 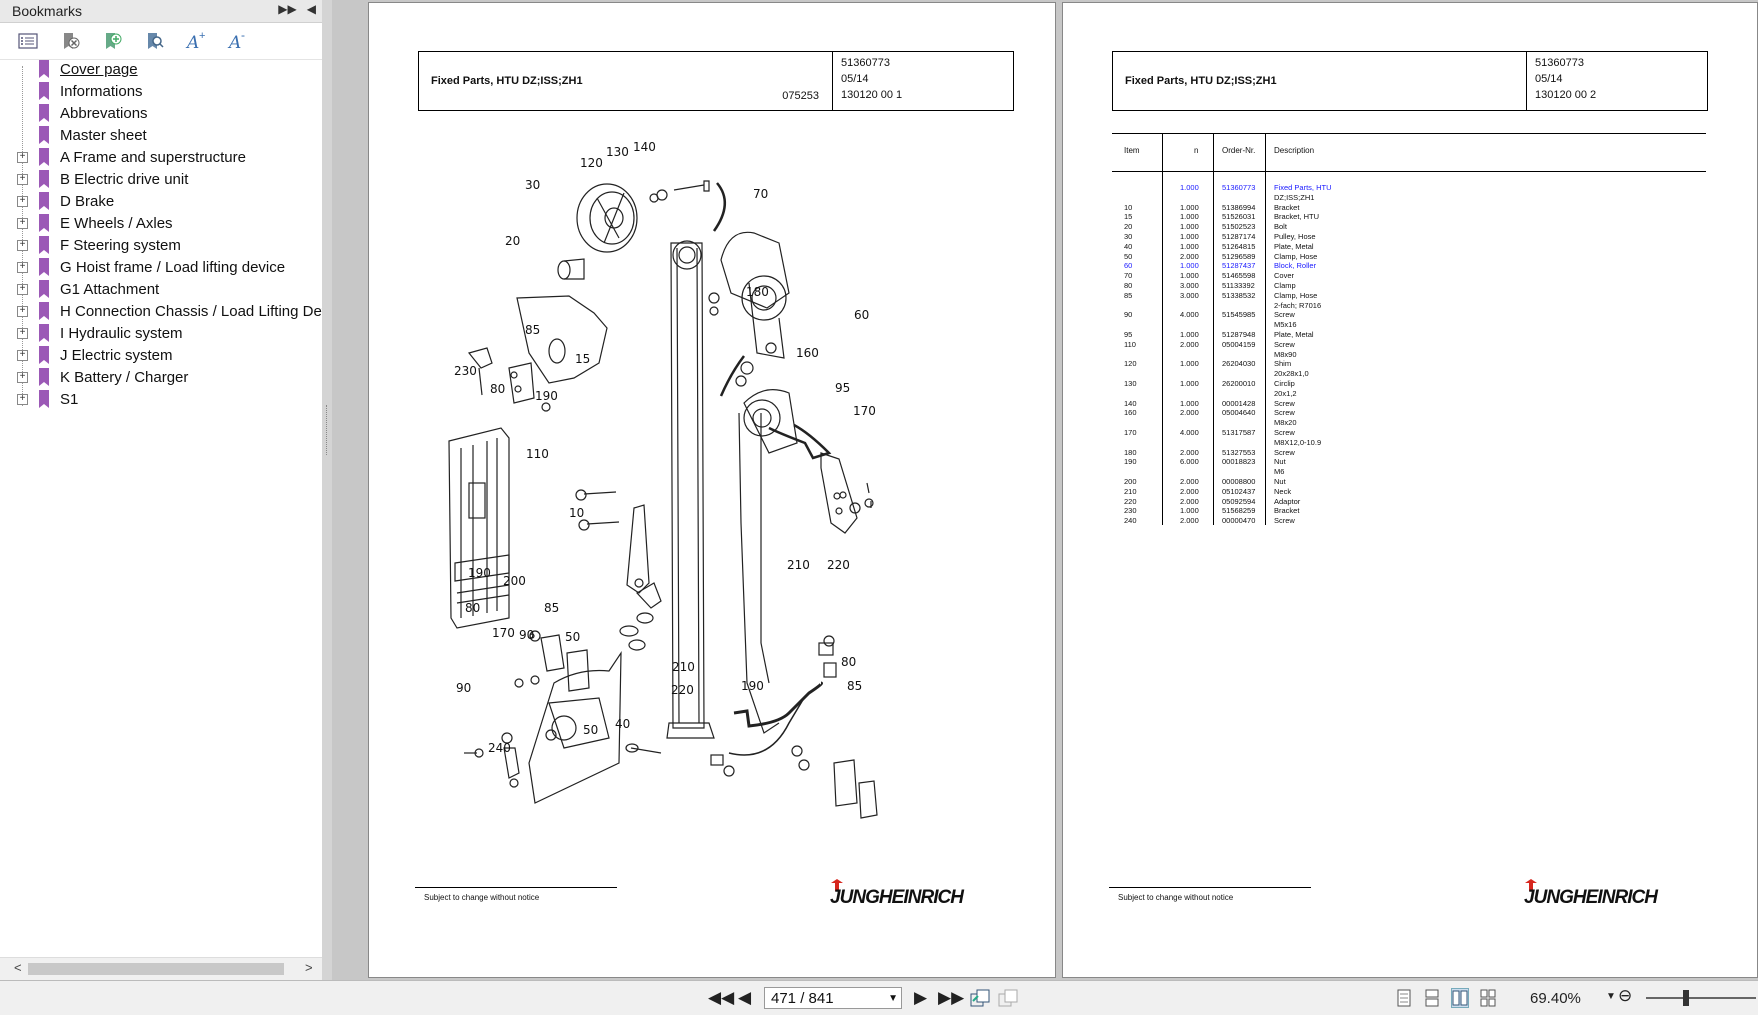 I want to click on single-page-view-icon, so click(x=1404, y=998).